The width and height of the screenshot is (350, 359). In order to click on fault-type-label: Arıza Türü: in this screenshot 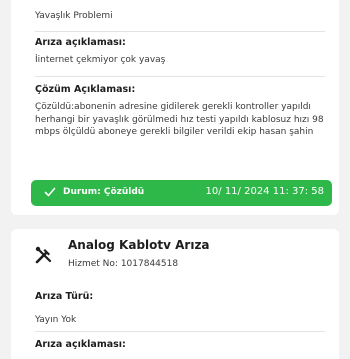, I will do `click(64, 296)`.